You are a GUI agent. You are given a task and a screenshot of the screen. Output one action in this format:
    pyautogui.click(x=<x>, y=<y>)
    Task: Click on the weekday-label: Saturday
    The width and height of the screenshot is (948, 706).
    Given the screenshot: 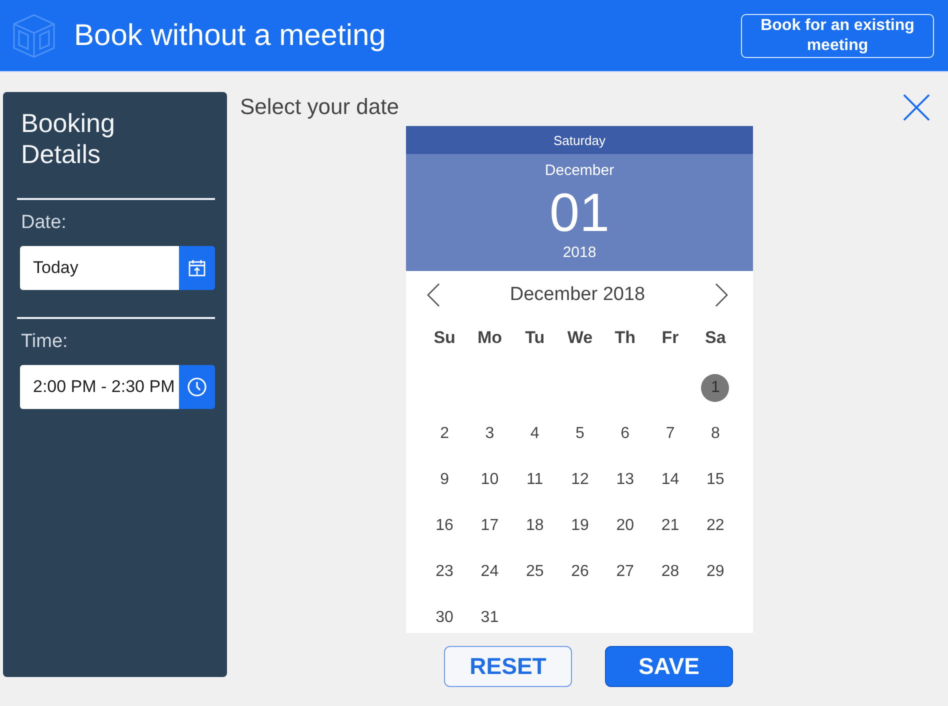 What is the action you would take?
    pyautogui.click(x=579, y=140)
    